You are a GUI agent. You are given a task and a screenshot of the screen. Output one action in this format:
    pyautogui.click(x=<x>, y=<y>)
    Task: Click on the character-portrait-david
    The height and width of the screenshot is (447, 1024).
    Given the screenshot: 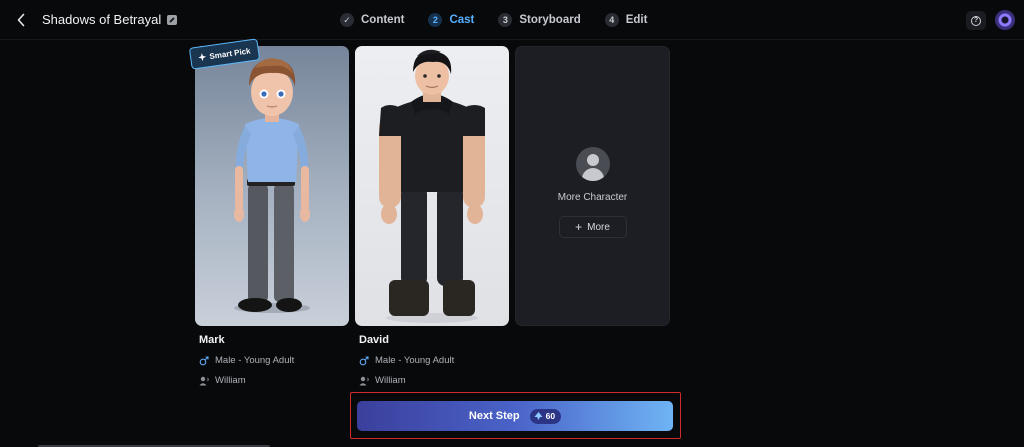 What is the action you would take?
    pyautogui.click(x=432, y=186)
    